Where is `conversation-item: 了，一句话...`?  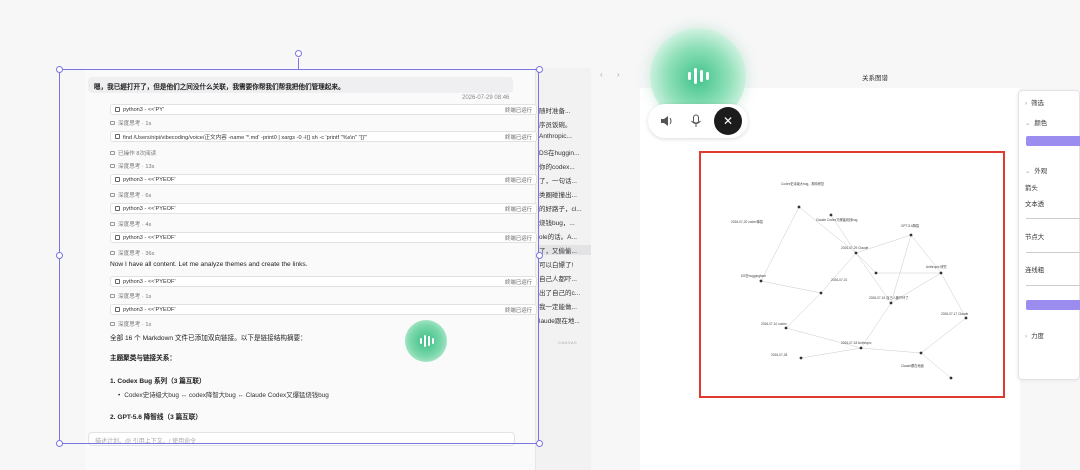
conversation-item: 了，一句话... is located at coordinates (565, 180).